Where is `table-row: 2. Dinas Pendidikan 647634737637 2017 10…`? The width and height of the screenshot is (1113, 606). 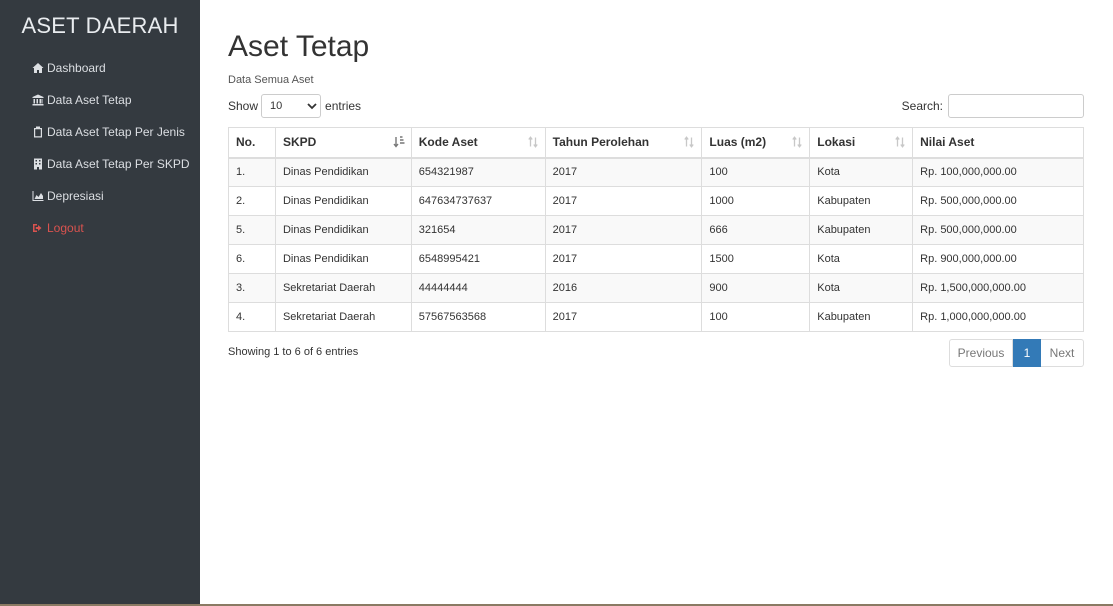 table-row: 2. Dinas Pendidikan 647634737637 2017 10… is located at coordinates (656, 201).